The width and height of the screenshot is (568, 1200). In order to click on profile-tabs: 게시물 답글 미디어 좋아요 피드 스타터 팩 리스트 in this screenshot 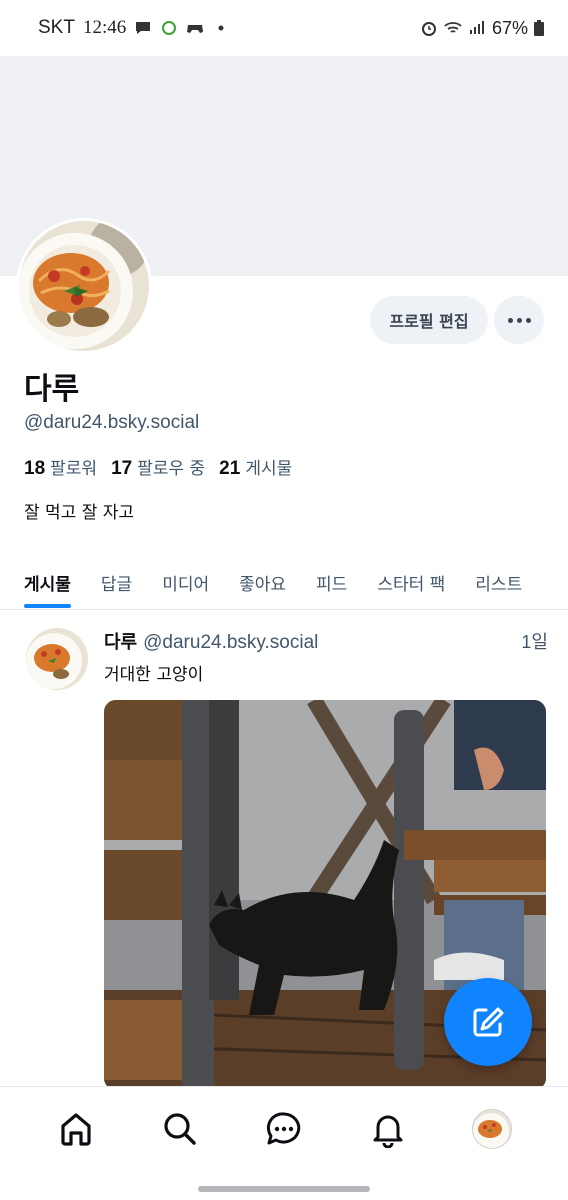, I will do `click(284, 582)`.